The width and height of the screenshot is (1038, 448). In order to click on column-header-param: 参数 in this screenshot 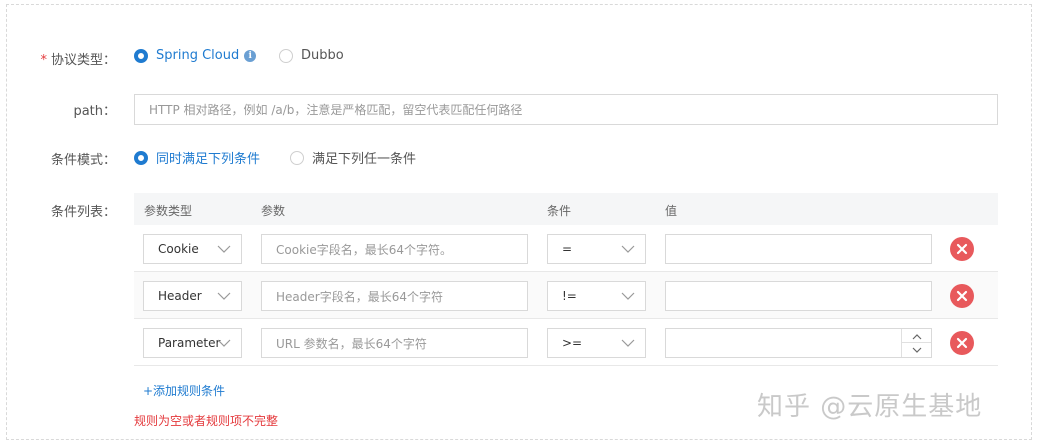, I will do `click(273, 211)`.